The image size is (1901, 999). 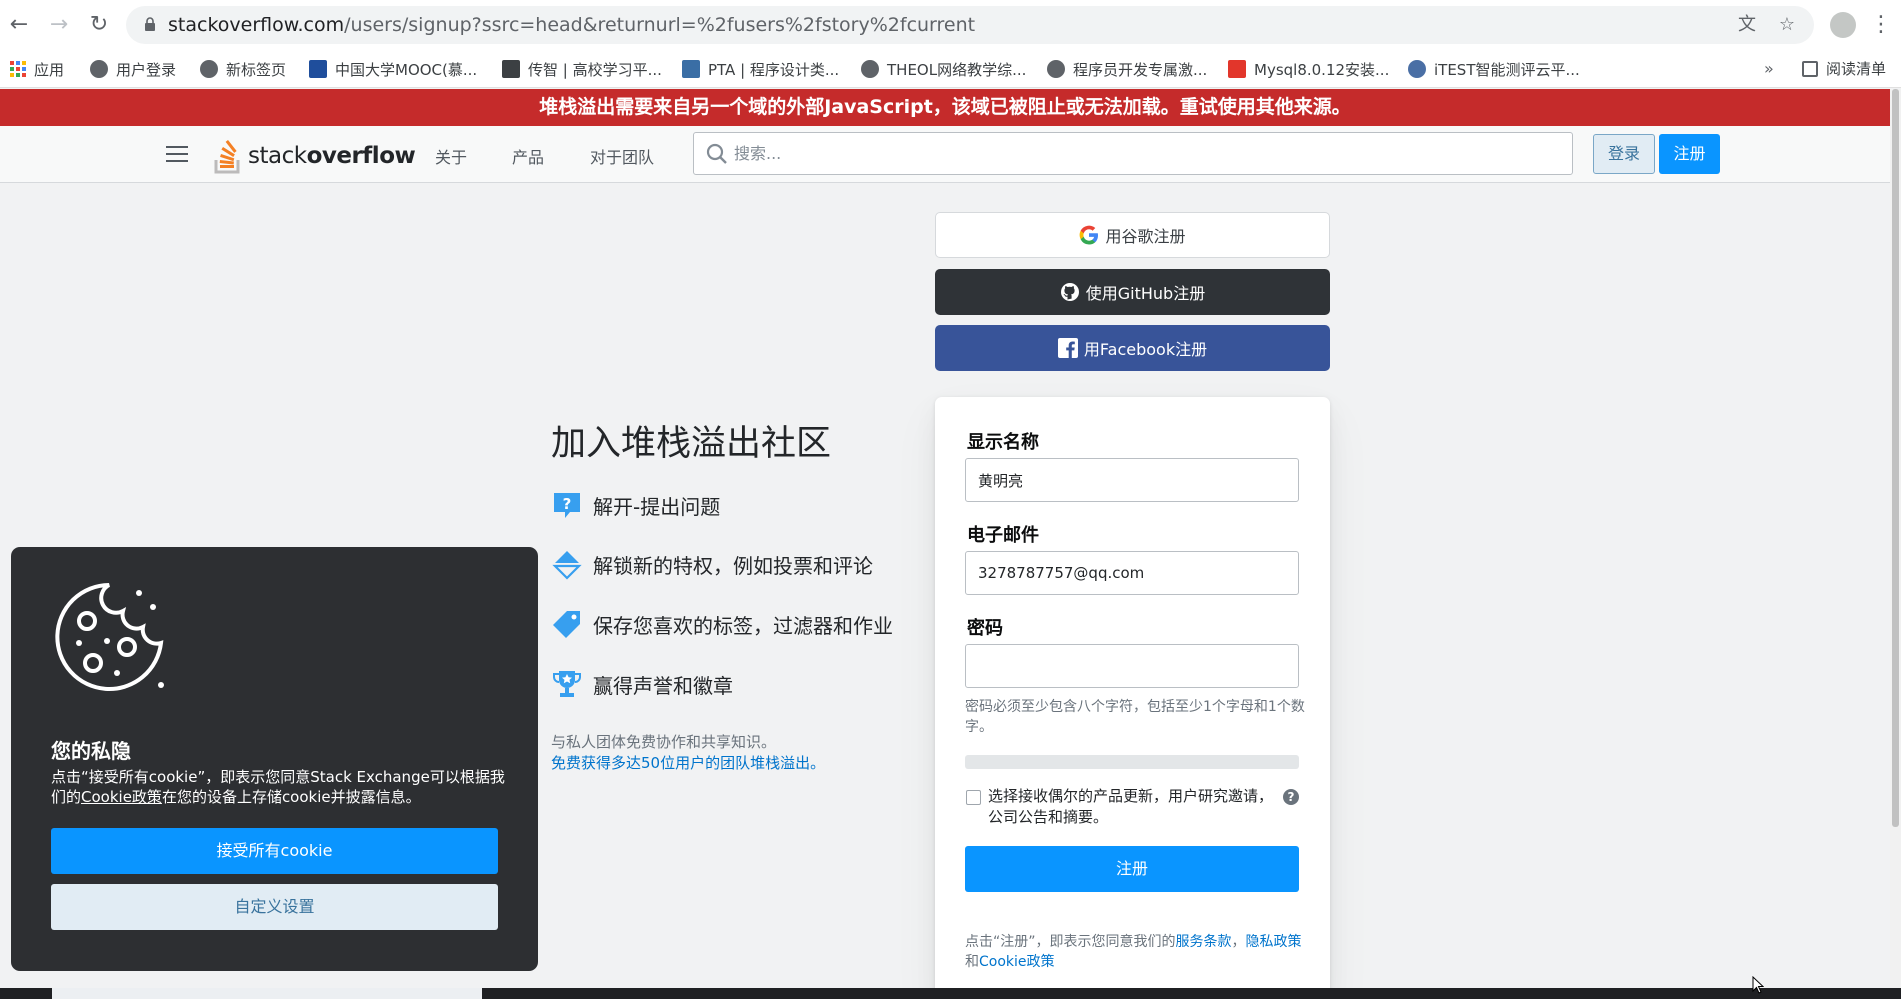 What do you see at coordinates (1003, 442) in the screenshot?
I see `display-name-label: 显示名称` at bounding box center [1003, 442].